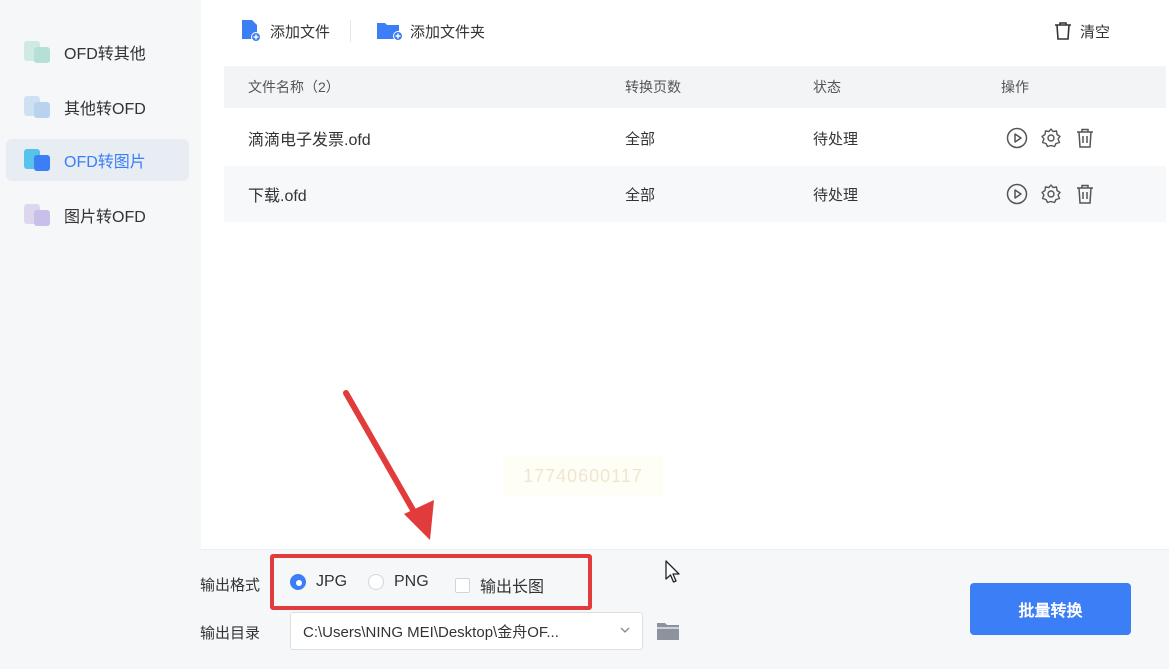  Describe the element at coordinates (105, 162) in the screenshot. I see `sidebar-item-label: OFD转图片` at that location.